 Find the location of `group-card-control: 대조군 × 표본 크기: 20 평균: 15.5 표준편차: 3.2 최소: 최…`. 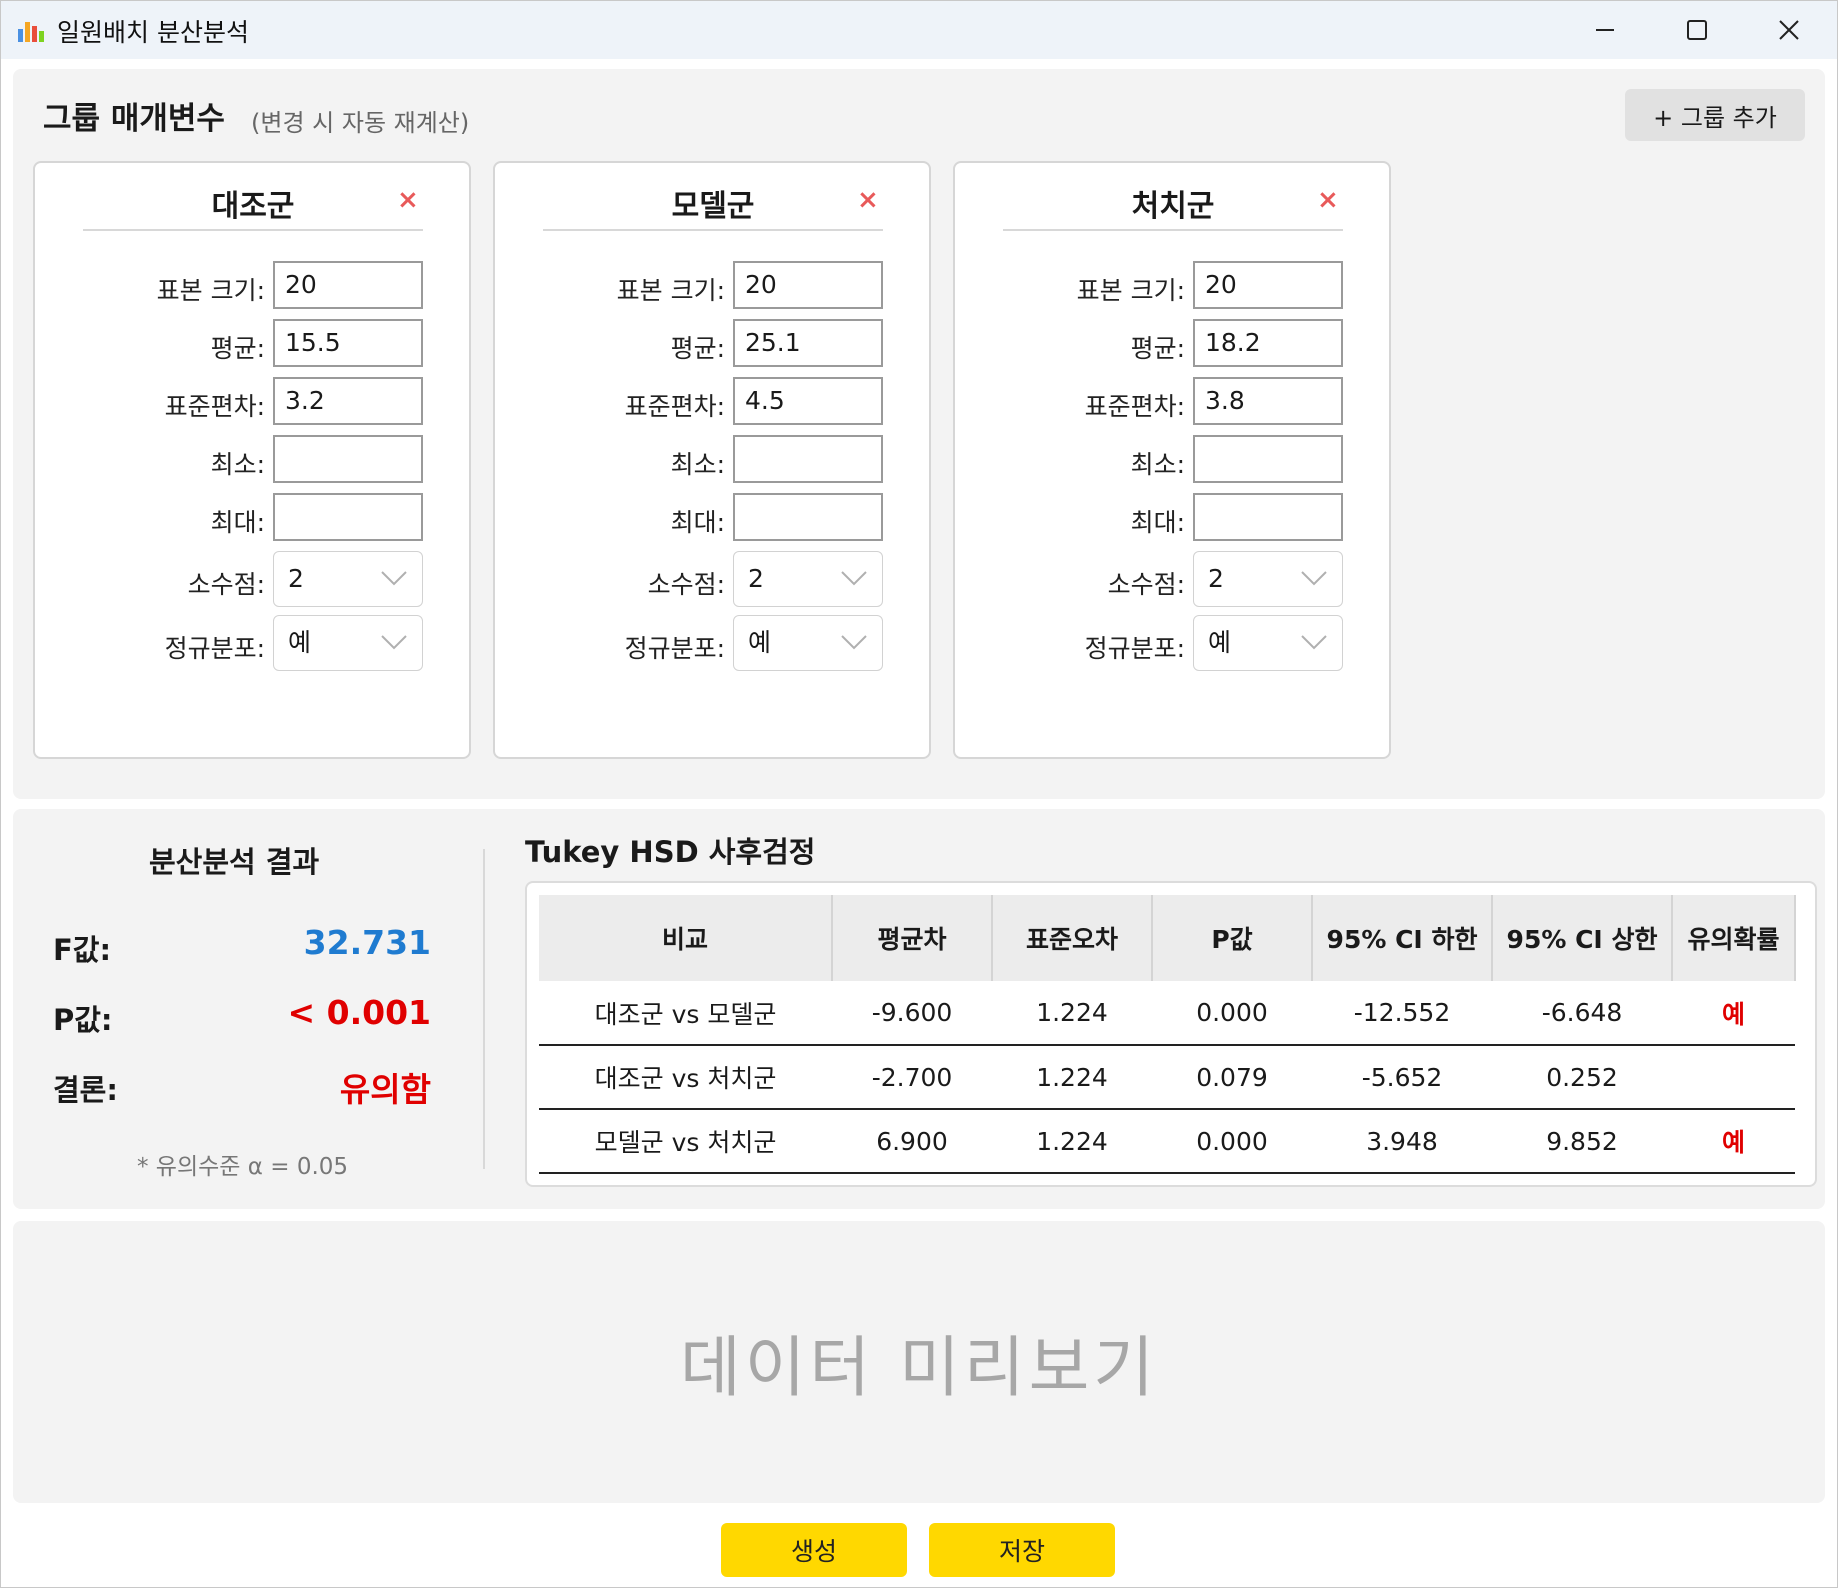

group-card-control: 대조군 × 표본 크기: 20 평균: 15.5 표준편차: 3.2 최소: 최… is located at coordinates (252, 460).